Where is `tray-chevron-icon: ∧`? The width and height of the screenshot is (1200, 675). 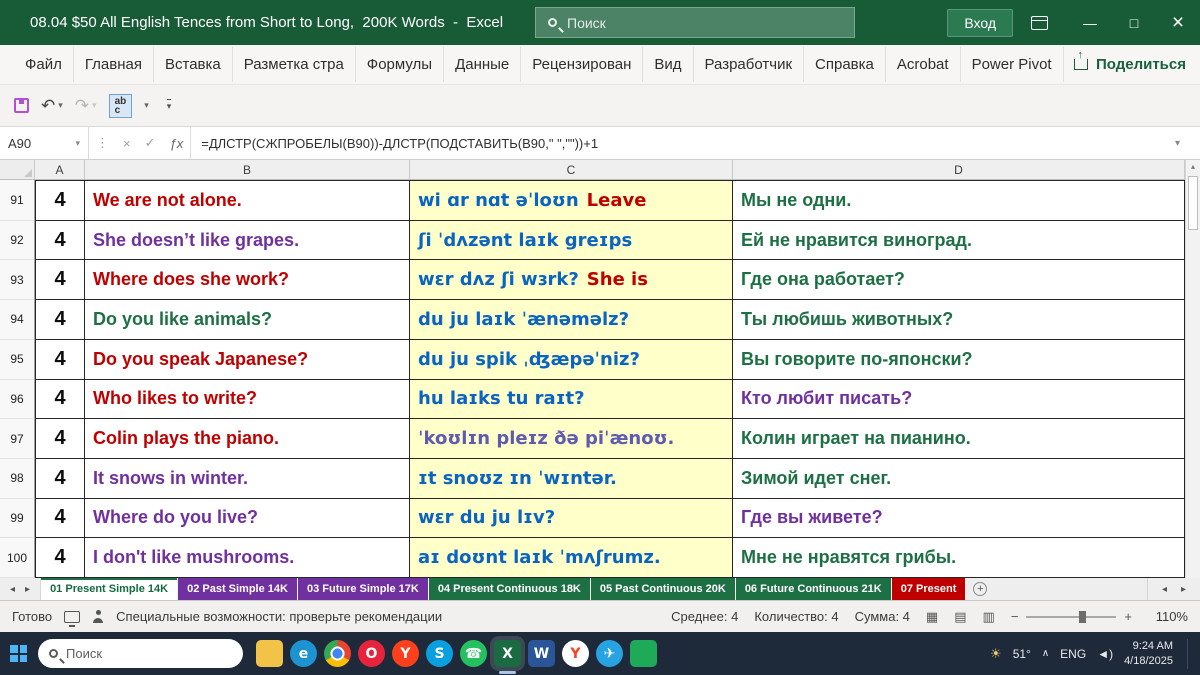 tray-chevron-icon: ∧ is located at coordinates (1045, 653).